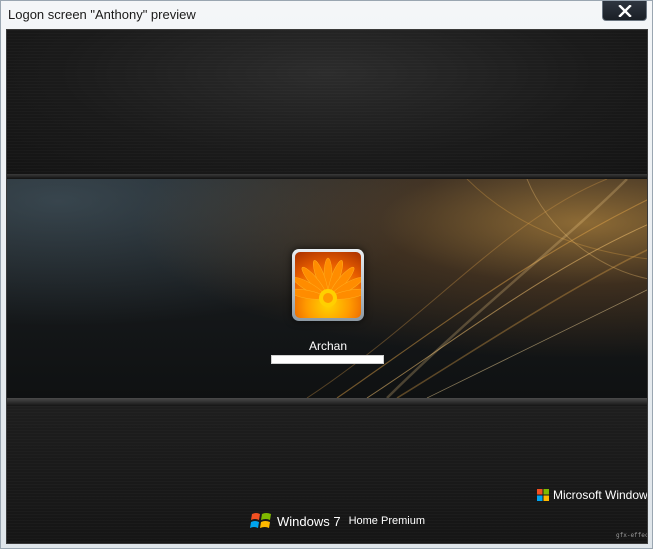 This screenshot has height=549, width=653. Describe the element at coordinates (543, 495) in the screenshot. I see `windows-flag-icon` at that location.